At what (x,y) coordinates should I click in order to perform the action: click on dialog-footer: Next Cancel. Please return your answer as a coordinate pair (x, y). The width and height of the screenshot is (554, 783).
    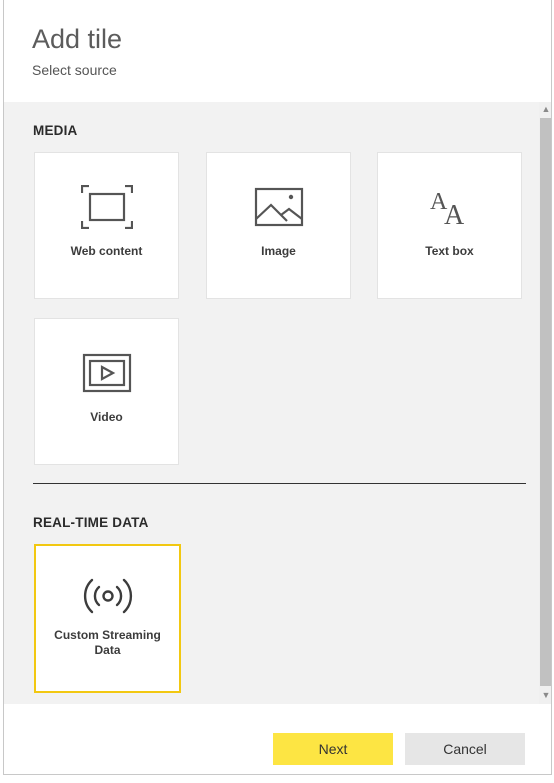
    Looking at the image, I should click on (277, 739).